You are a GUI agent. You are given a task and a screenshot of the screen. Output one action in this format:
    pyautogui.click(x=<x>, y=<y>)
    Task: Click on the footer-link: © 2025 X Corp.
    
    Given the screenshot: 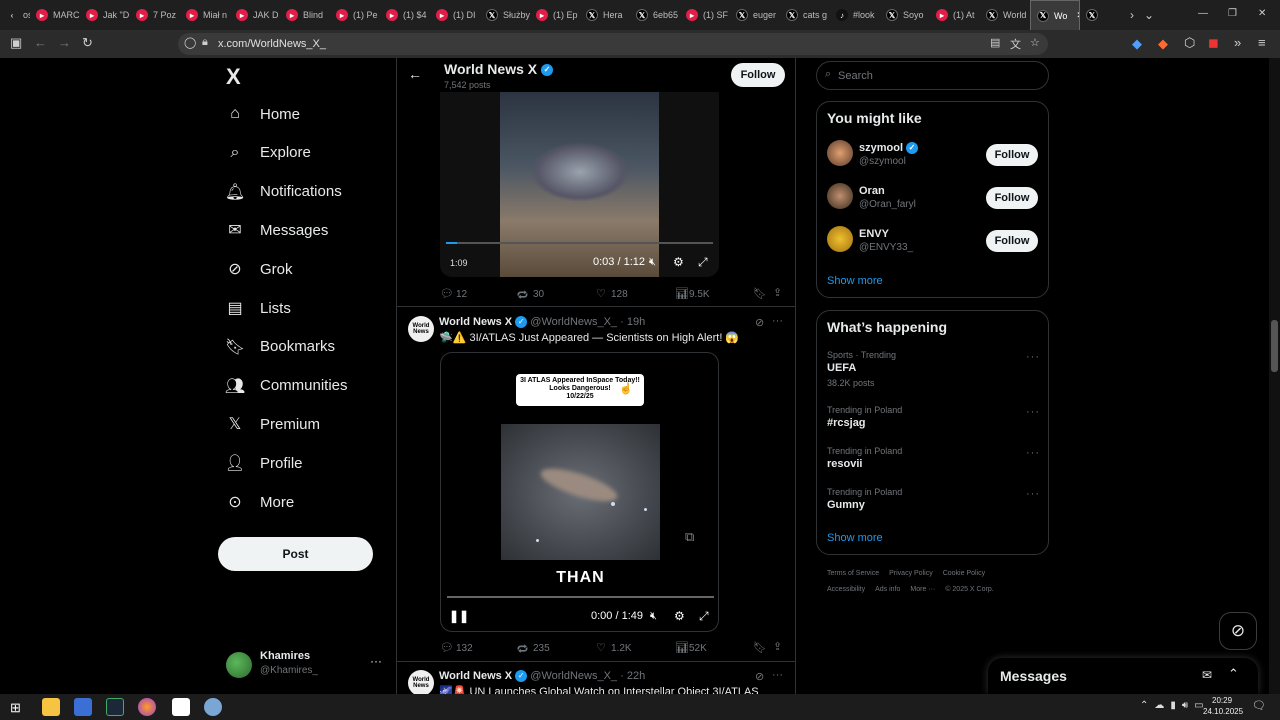 What is the action you would take?
    pyautogui.click(x=969, y=589)
    